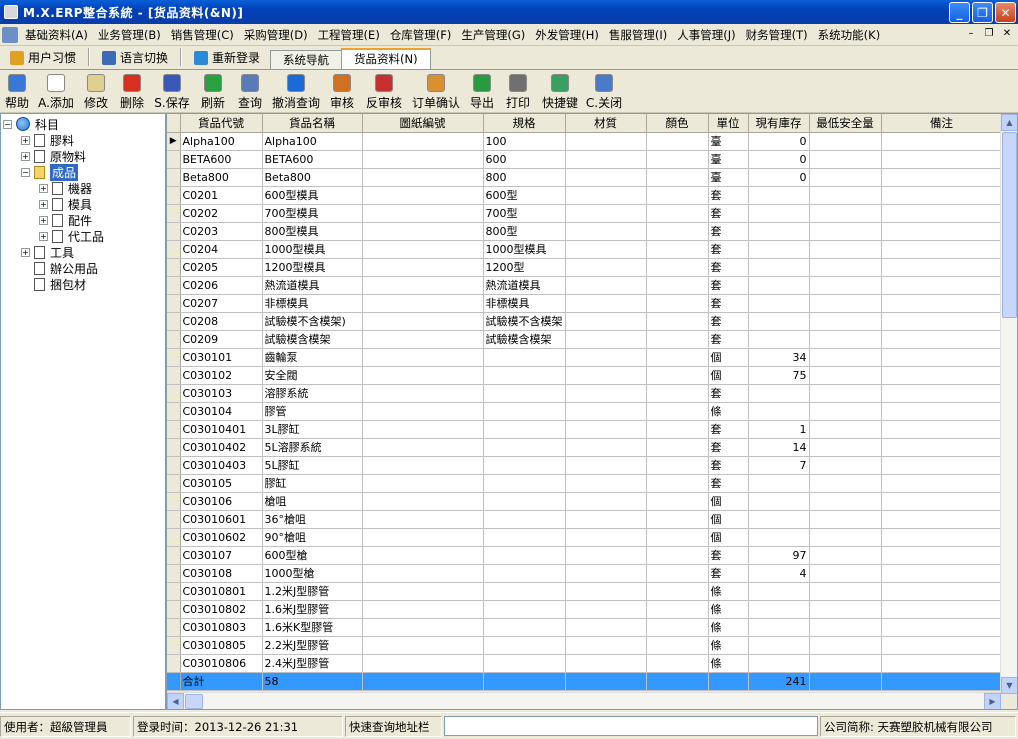  I want to click on mdi-minimize-icon: –, so click(971, 34).